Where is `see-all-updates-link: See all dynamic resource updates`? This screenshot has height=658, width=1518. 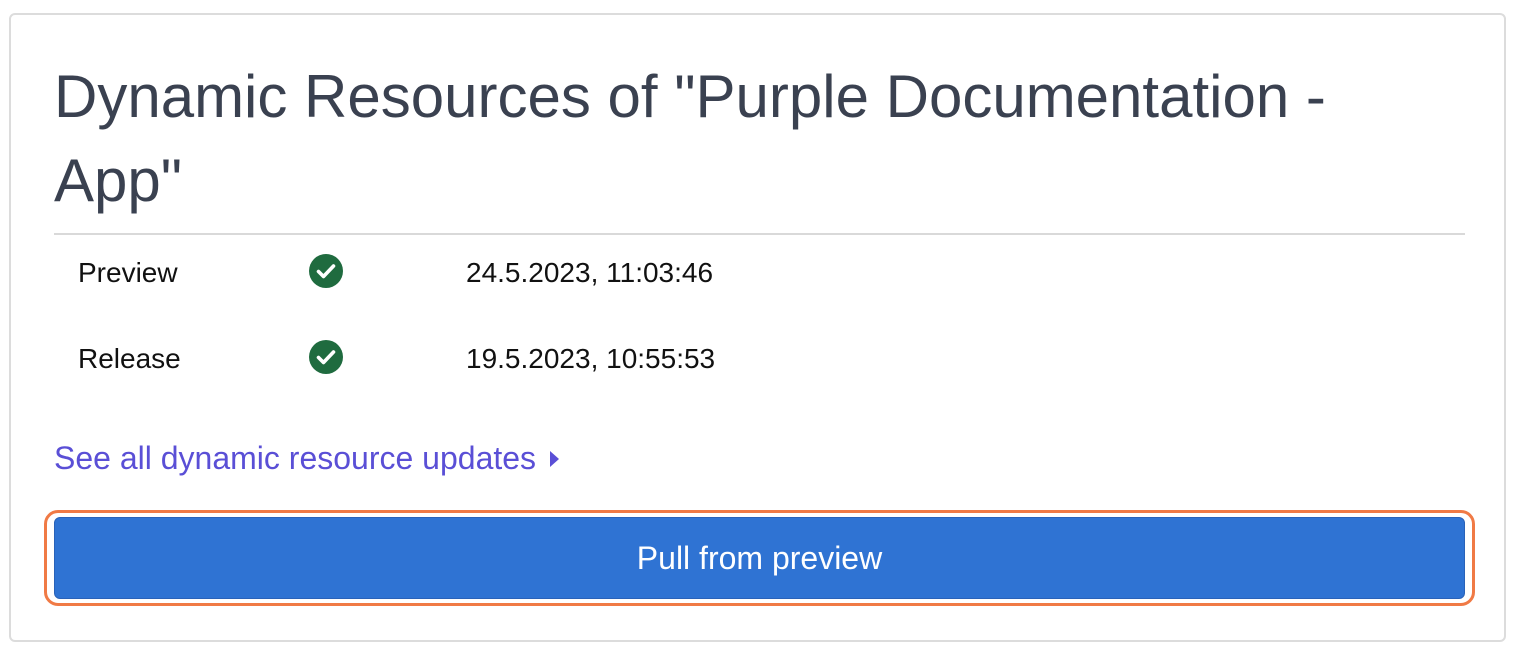 see-all-updates-link: See all dynamic resource updates is located at coordinates (307, 458).